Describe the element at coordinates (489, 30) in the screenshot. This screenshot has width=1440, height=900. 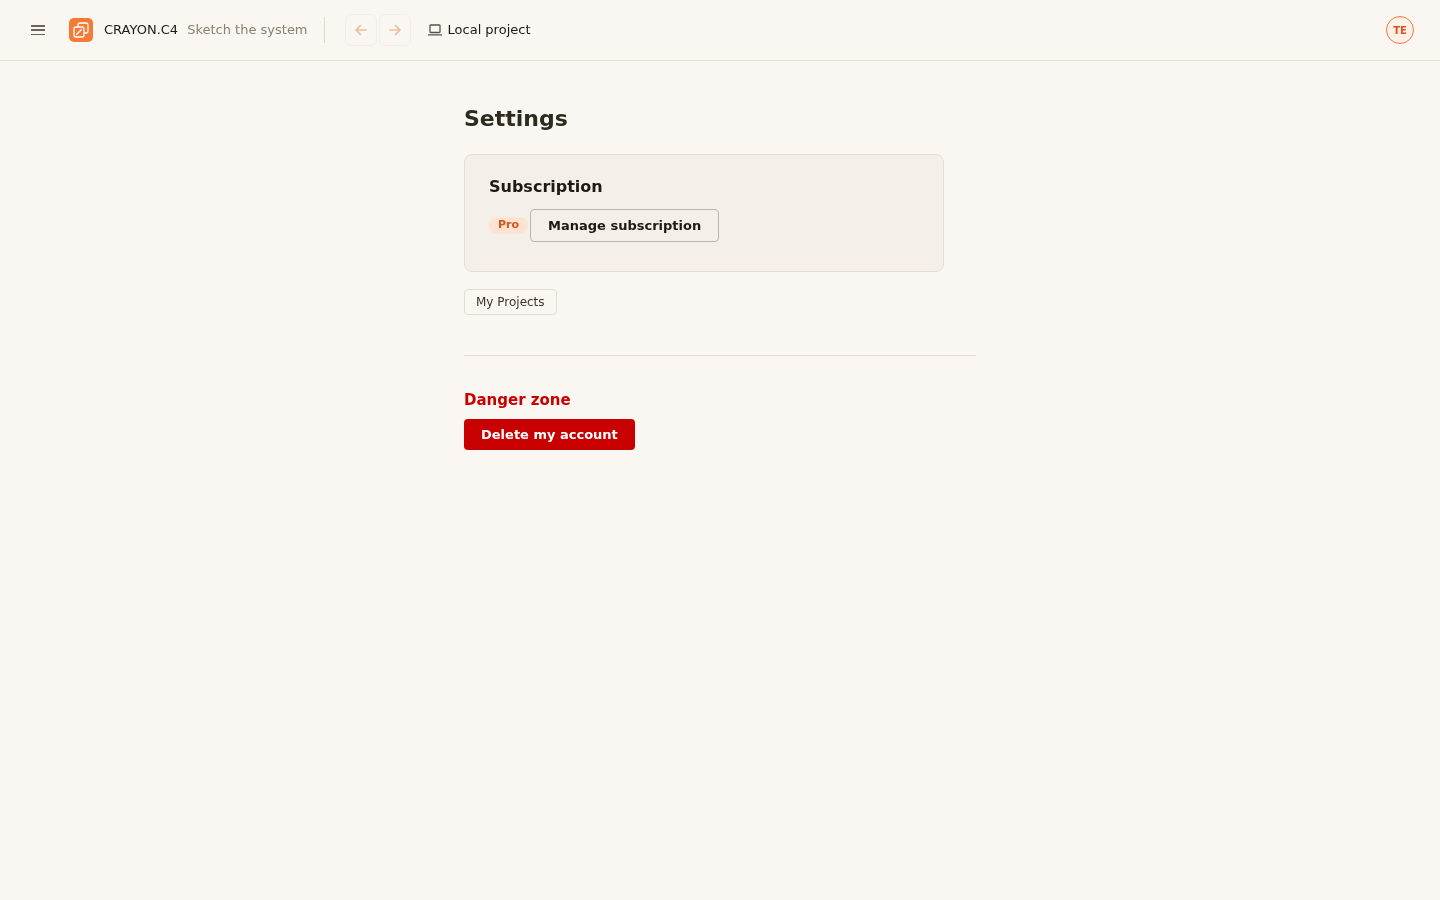
I see `project-label: Local project` at that location.